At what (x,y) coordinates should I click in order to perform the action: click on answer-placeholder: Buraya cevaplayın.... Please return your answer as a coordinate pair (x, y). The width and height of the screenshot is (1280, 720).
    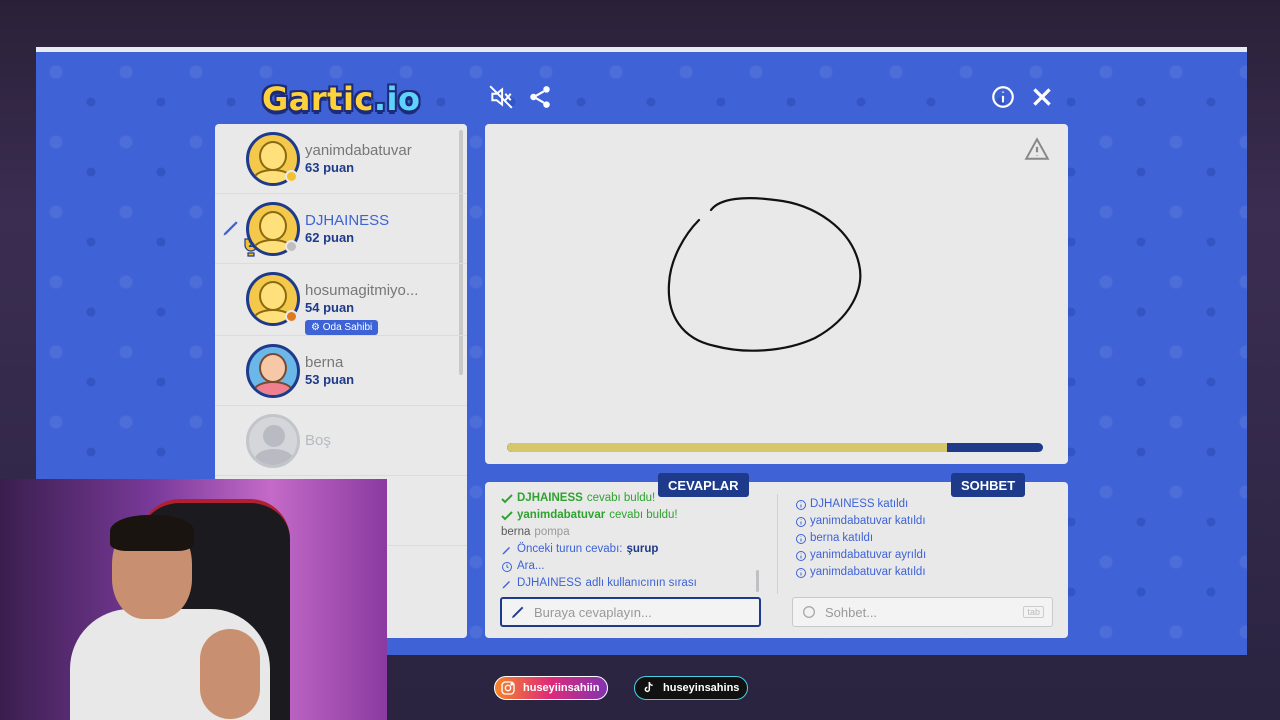
    Looking at the image, I should click on (593, 612).